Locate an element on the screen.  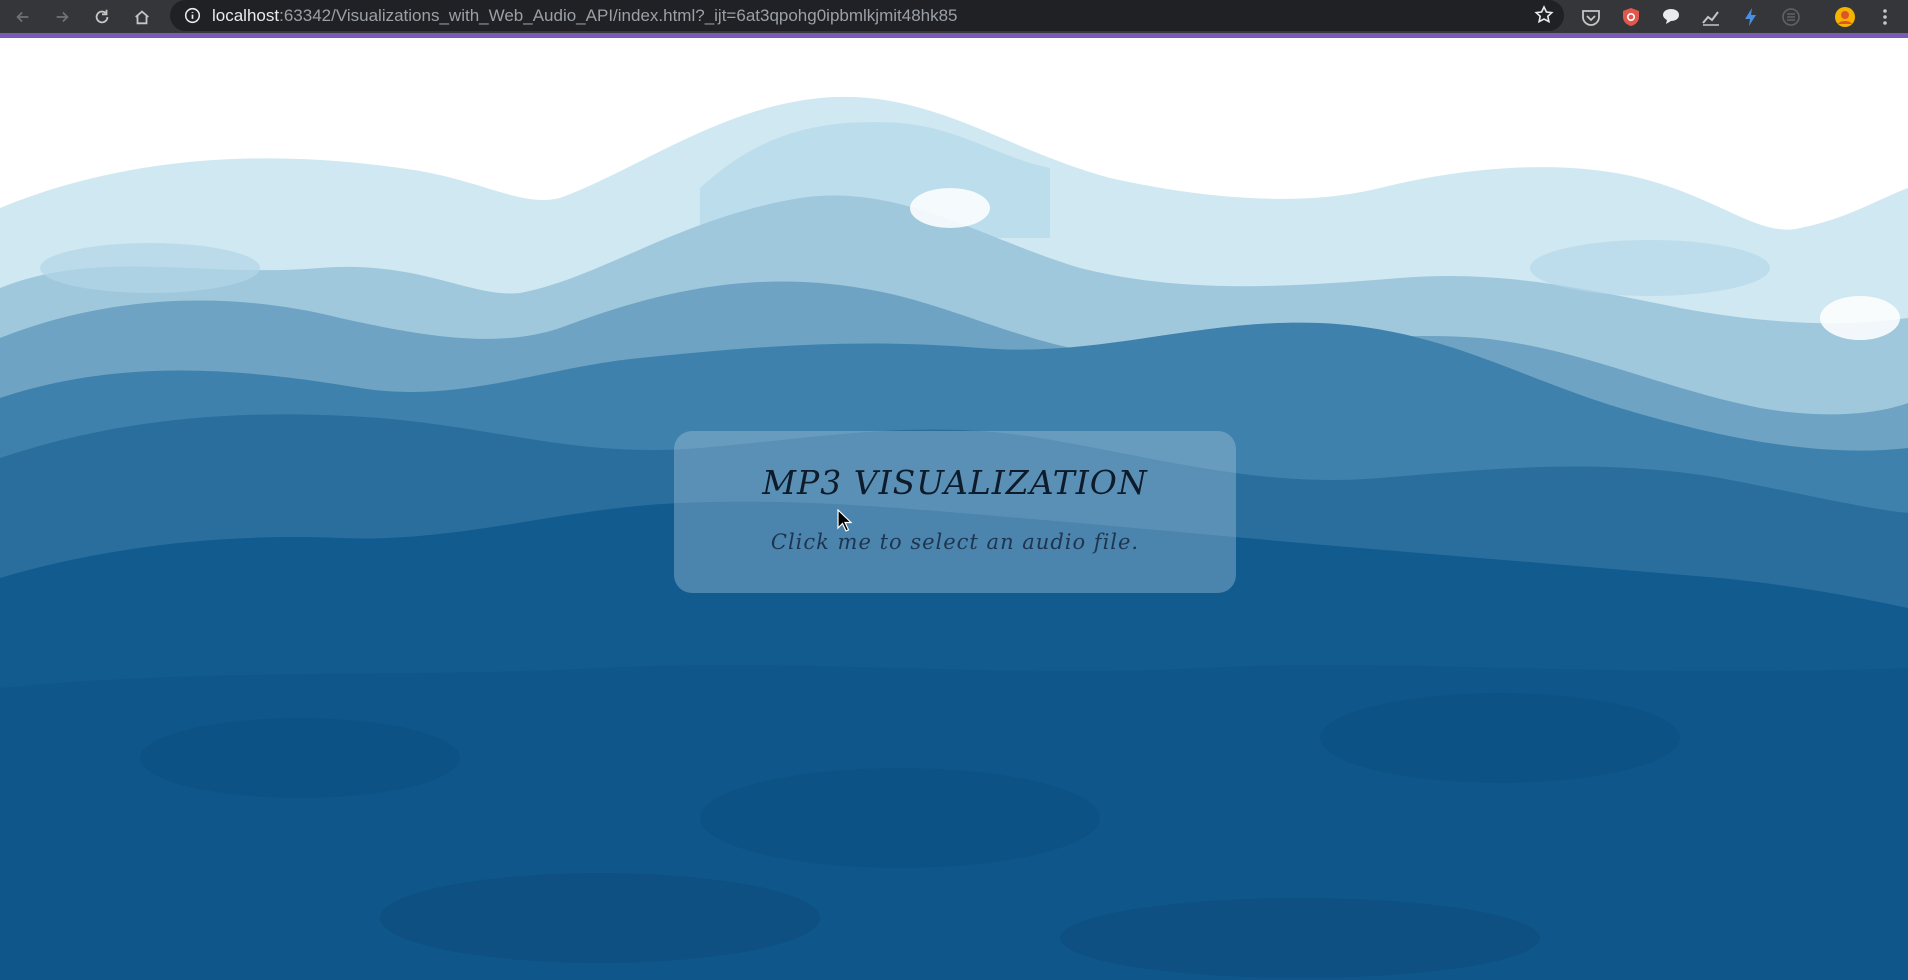
reload-icon is located at coordinates (102, 17).